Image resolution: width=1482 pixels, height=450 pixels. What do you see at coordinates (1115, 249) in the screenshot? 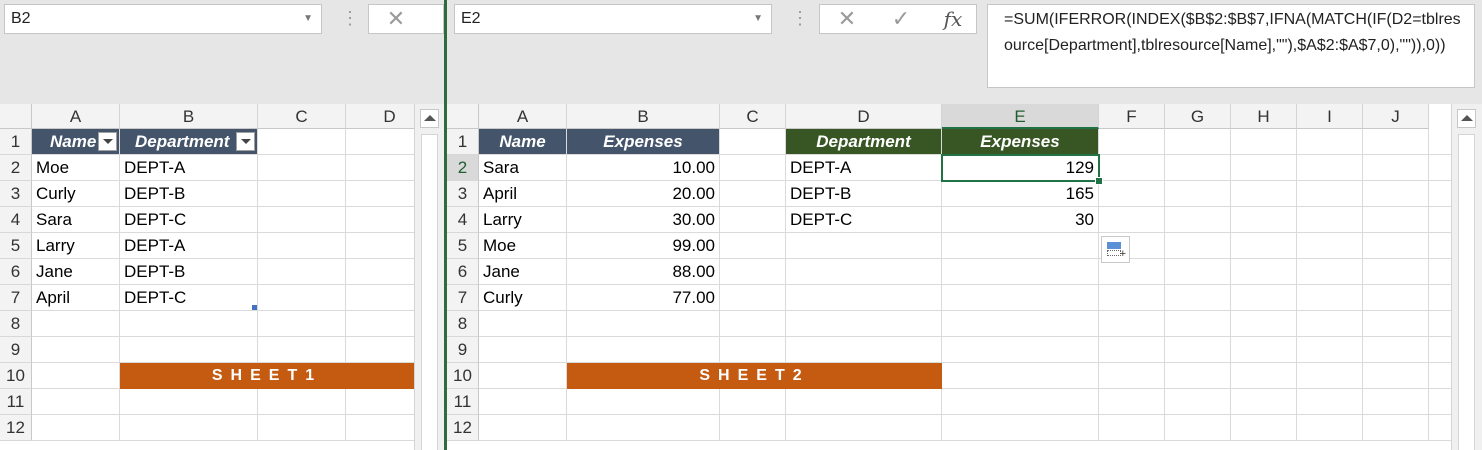
I see `quick-analysis-icon: +` at bounding box center [1115, 249].